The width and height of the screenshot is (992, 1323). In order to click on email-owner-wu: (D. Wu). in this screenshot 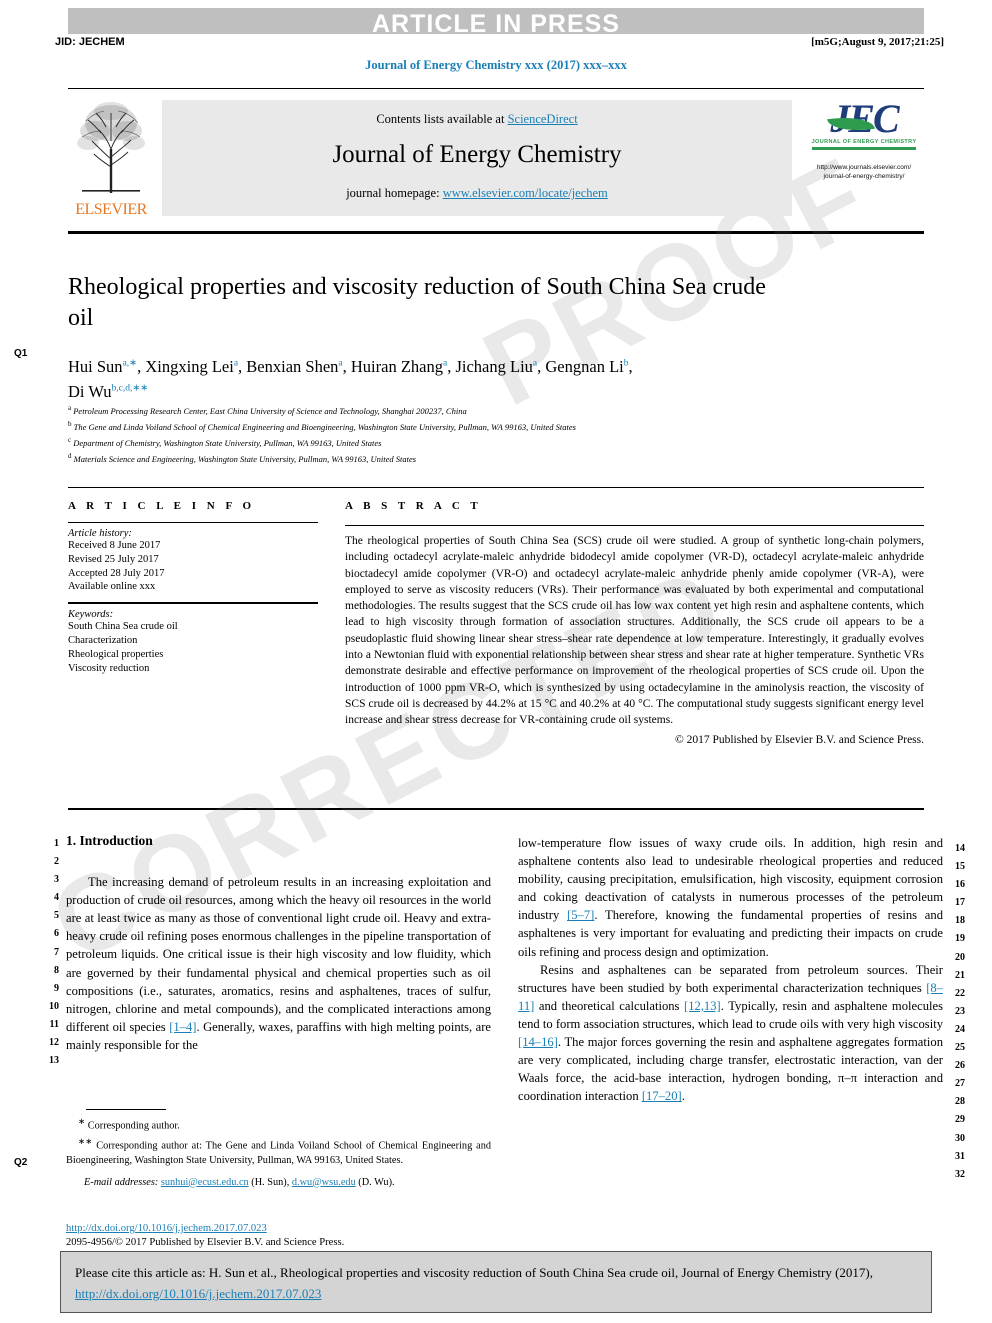, I will do `click(375, 1182)`.